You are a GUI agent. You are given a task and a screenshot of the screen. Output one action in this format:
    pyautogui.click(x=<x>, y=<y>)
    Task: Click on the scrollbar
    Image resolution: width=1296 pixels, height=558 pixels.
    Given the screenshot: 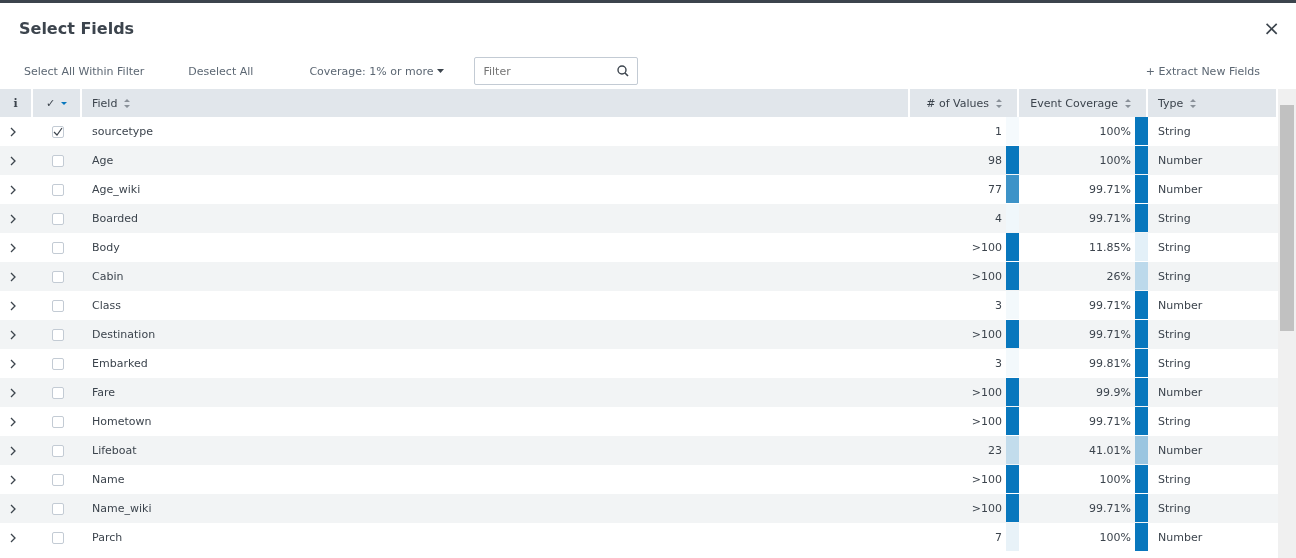 What is the action you would take?
    pyautogui.click(x=1287, y=323)
    